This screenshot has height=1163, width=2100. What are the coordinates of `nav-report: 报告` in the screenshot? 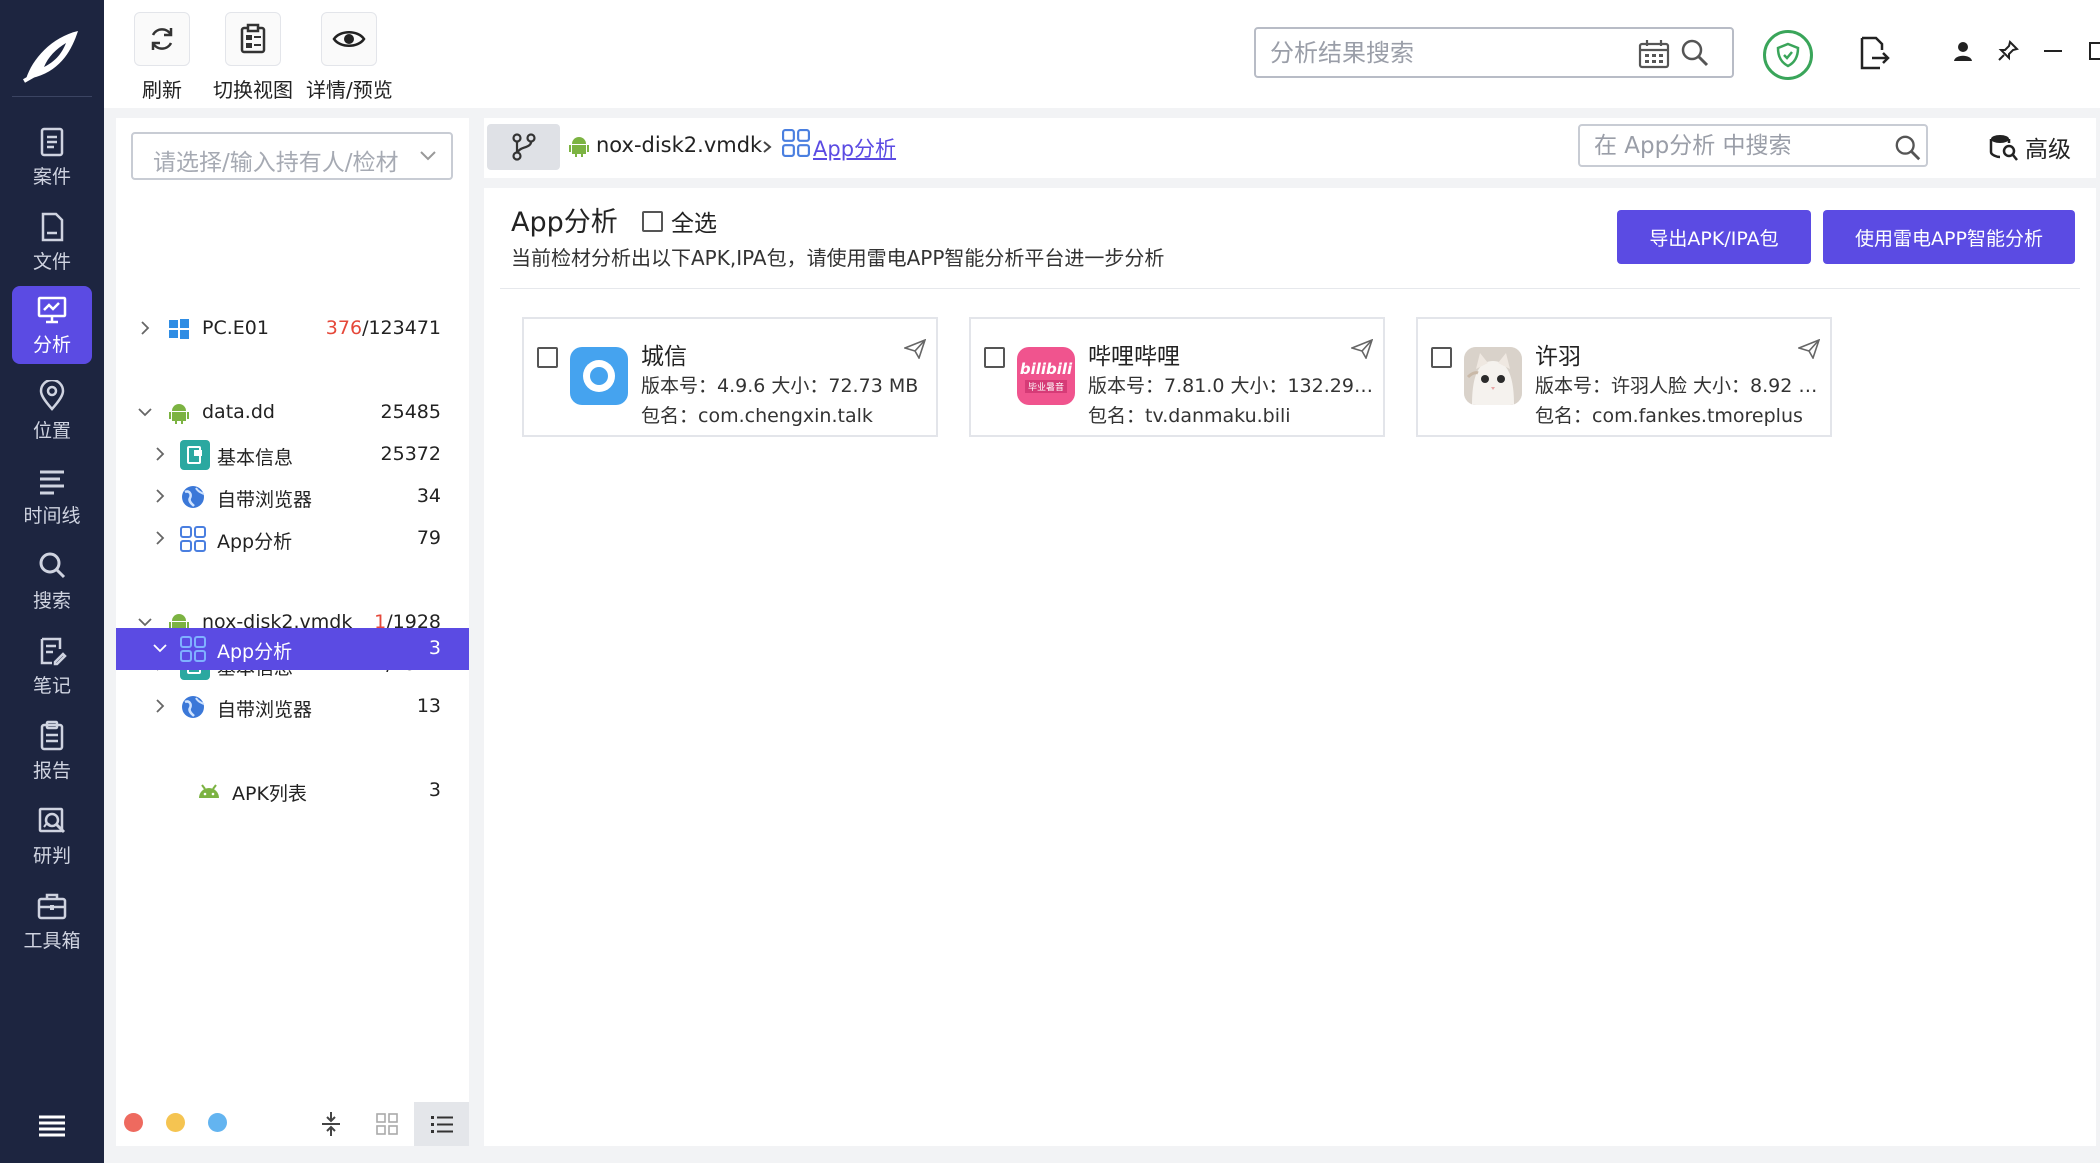 It's located at (52, 751).